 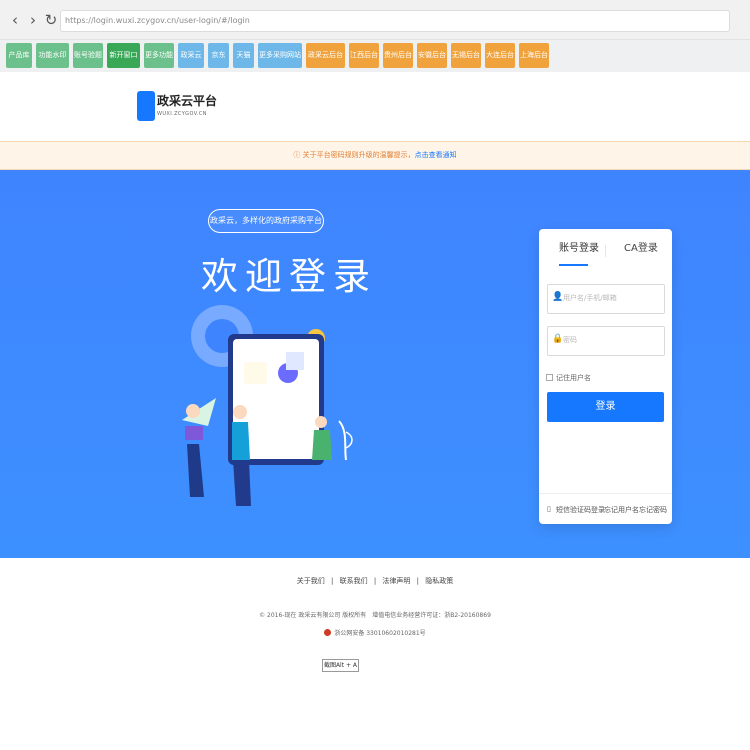 I want to click on bookmark-4: 更多功能, so click(x=159, y=55).